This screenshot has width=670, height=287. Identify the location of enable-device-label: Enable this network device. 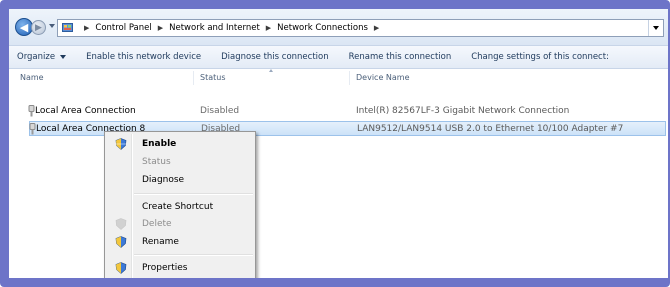
(144, 57).